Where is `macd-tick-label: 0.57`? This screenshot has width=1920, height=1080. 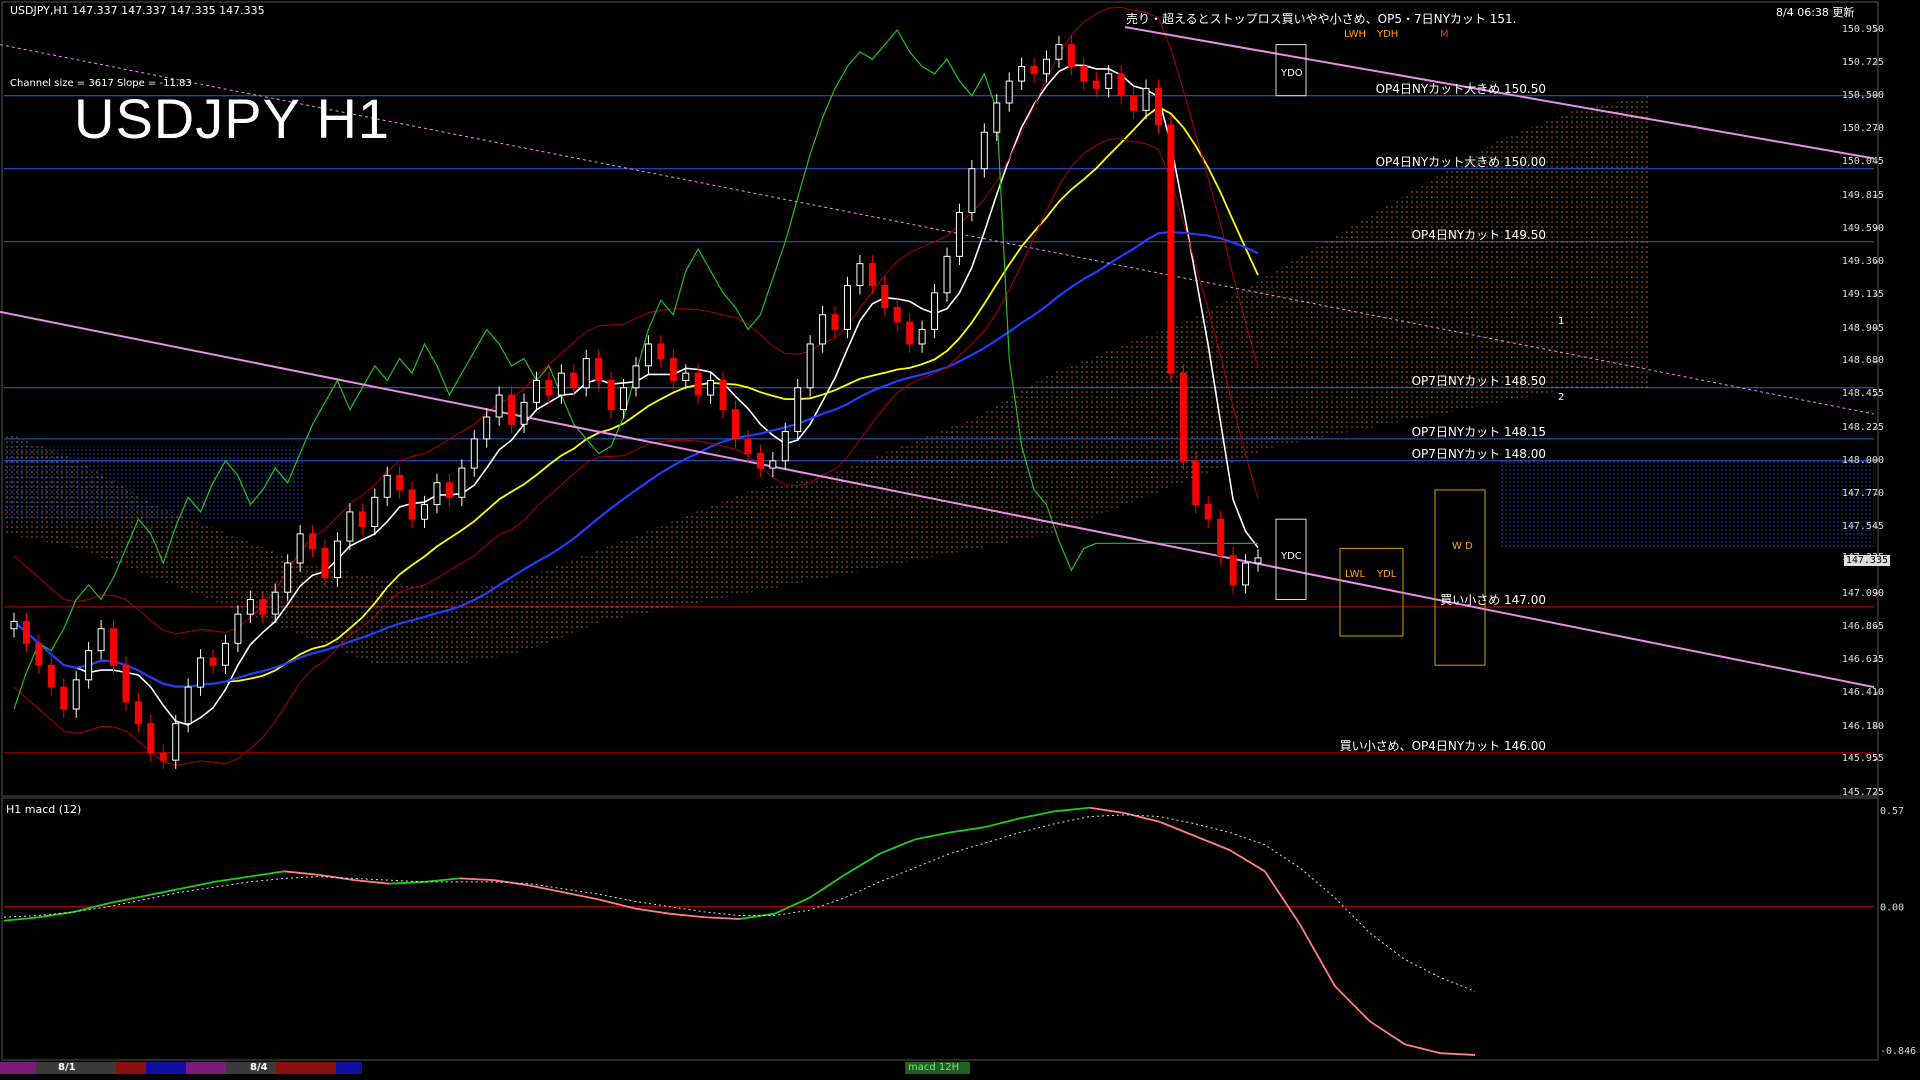
macd-tick-label: 0.57 is located at coordinates (1892, 811).